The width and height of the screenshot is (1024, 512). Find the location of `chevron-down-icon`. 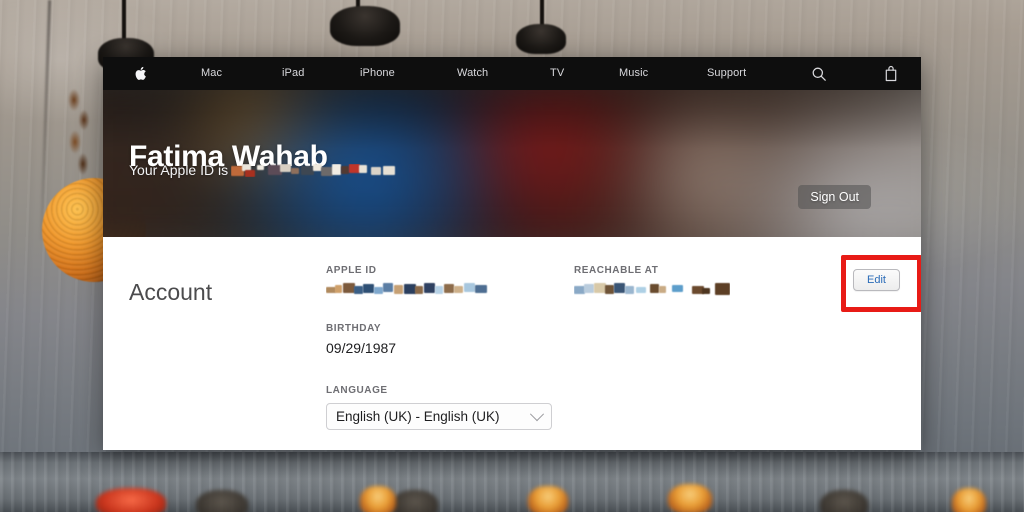

chevron-down-icon is located at coordinates (537, 413).